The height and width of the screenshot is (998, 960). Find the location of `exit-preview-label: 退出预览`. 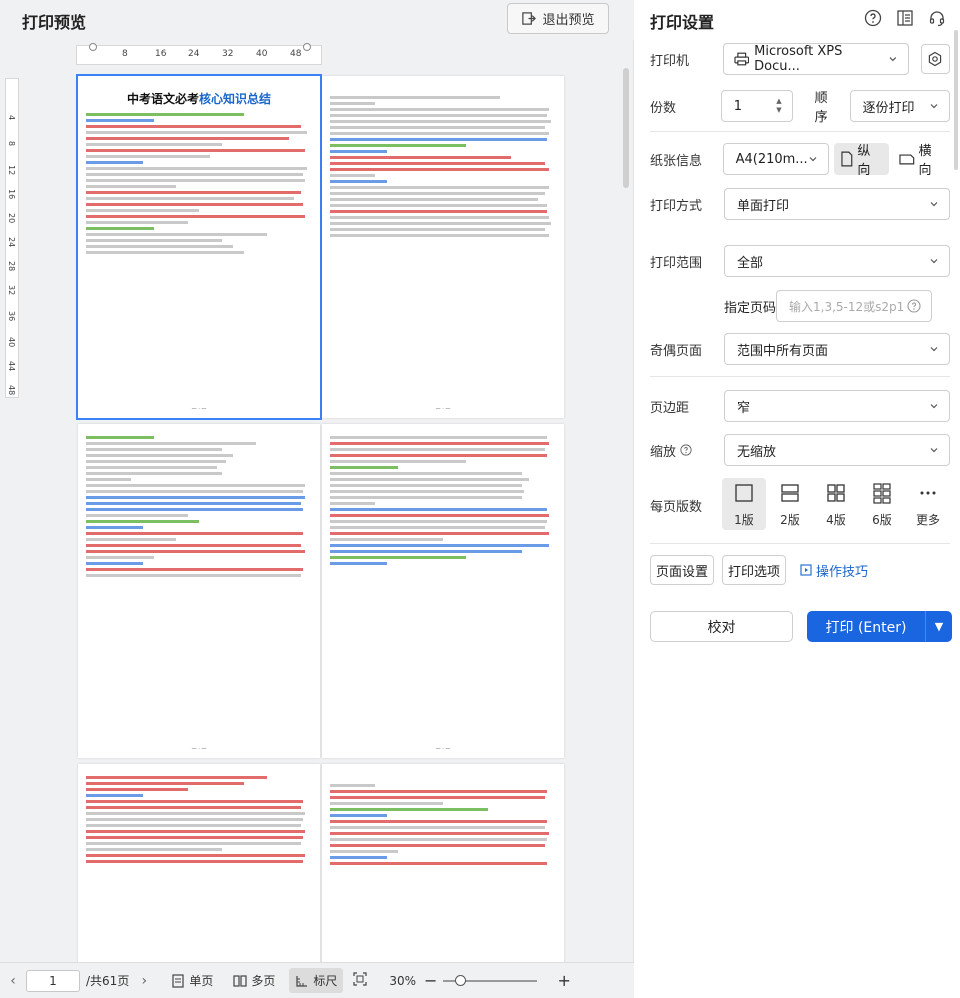

exit-preview-label: 退出预览 is located at coordinates (568, 20).